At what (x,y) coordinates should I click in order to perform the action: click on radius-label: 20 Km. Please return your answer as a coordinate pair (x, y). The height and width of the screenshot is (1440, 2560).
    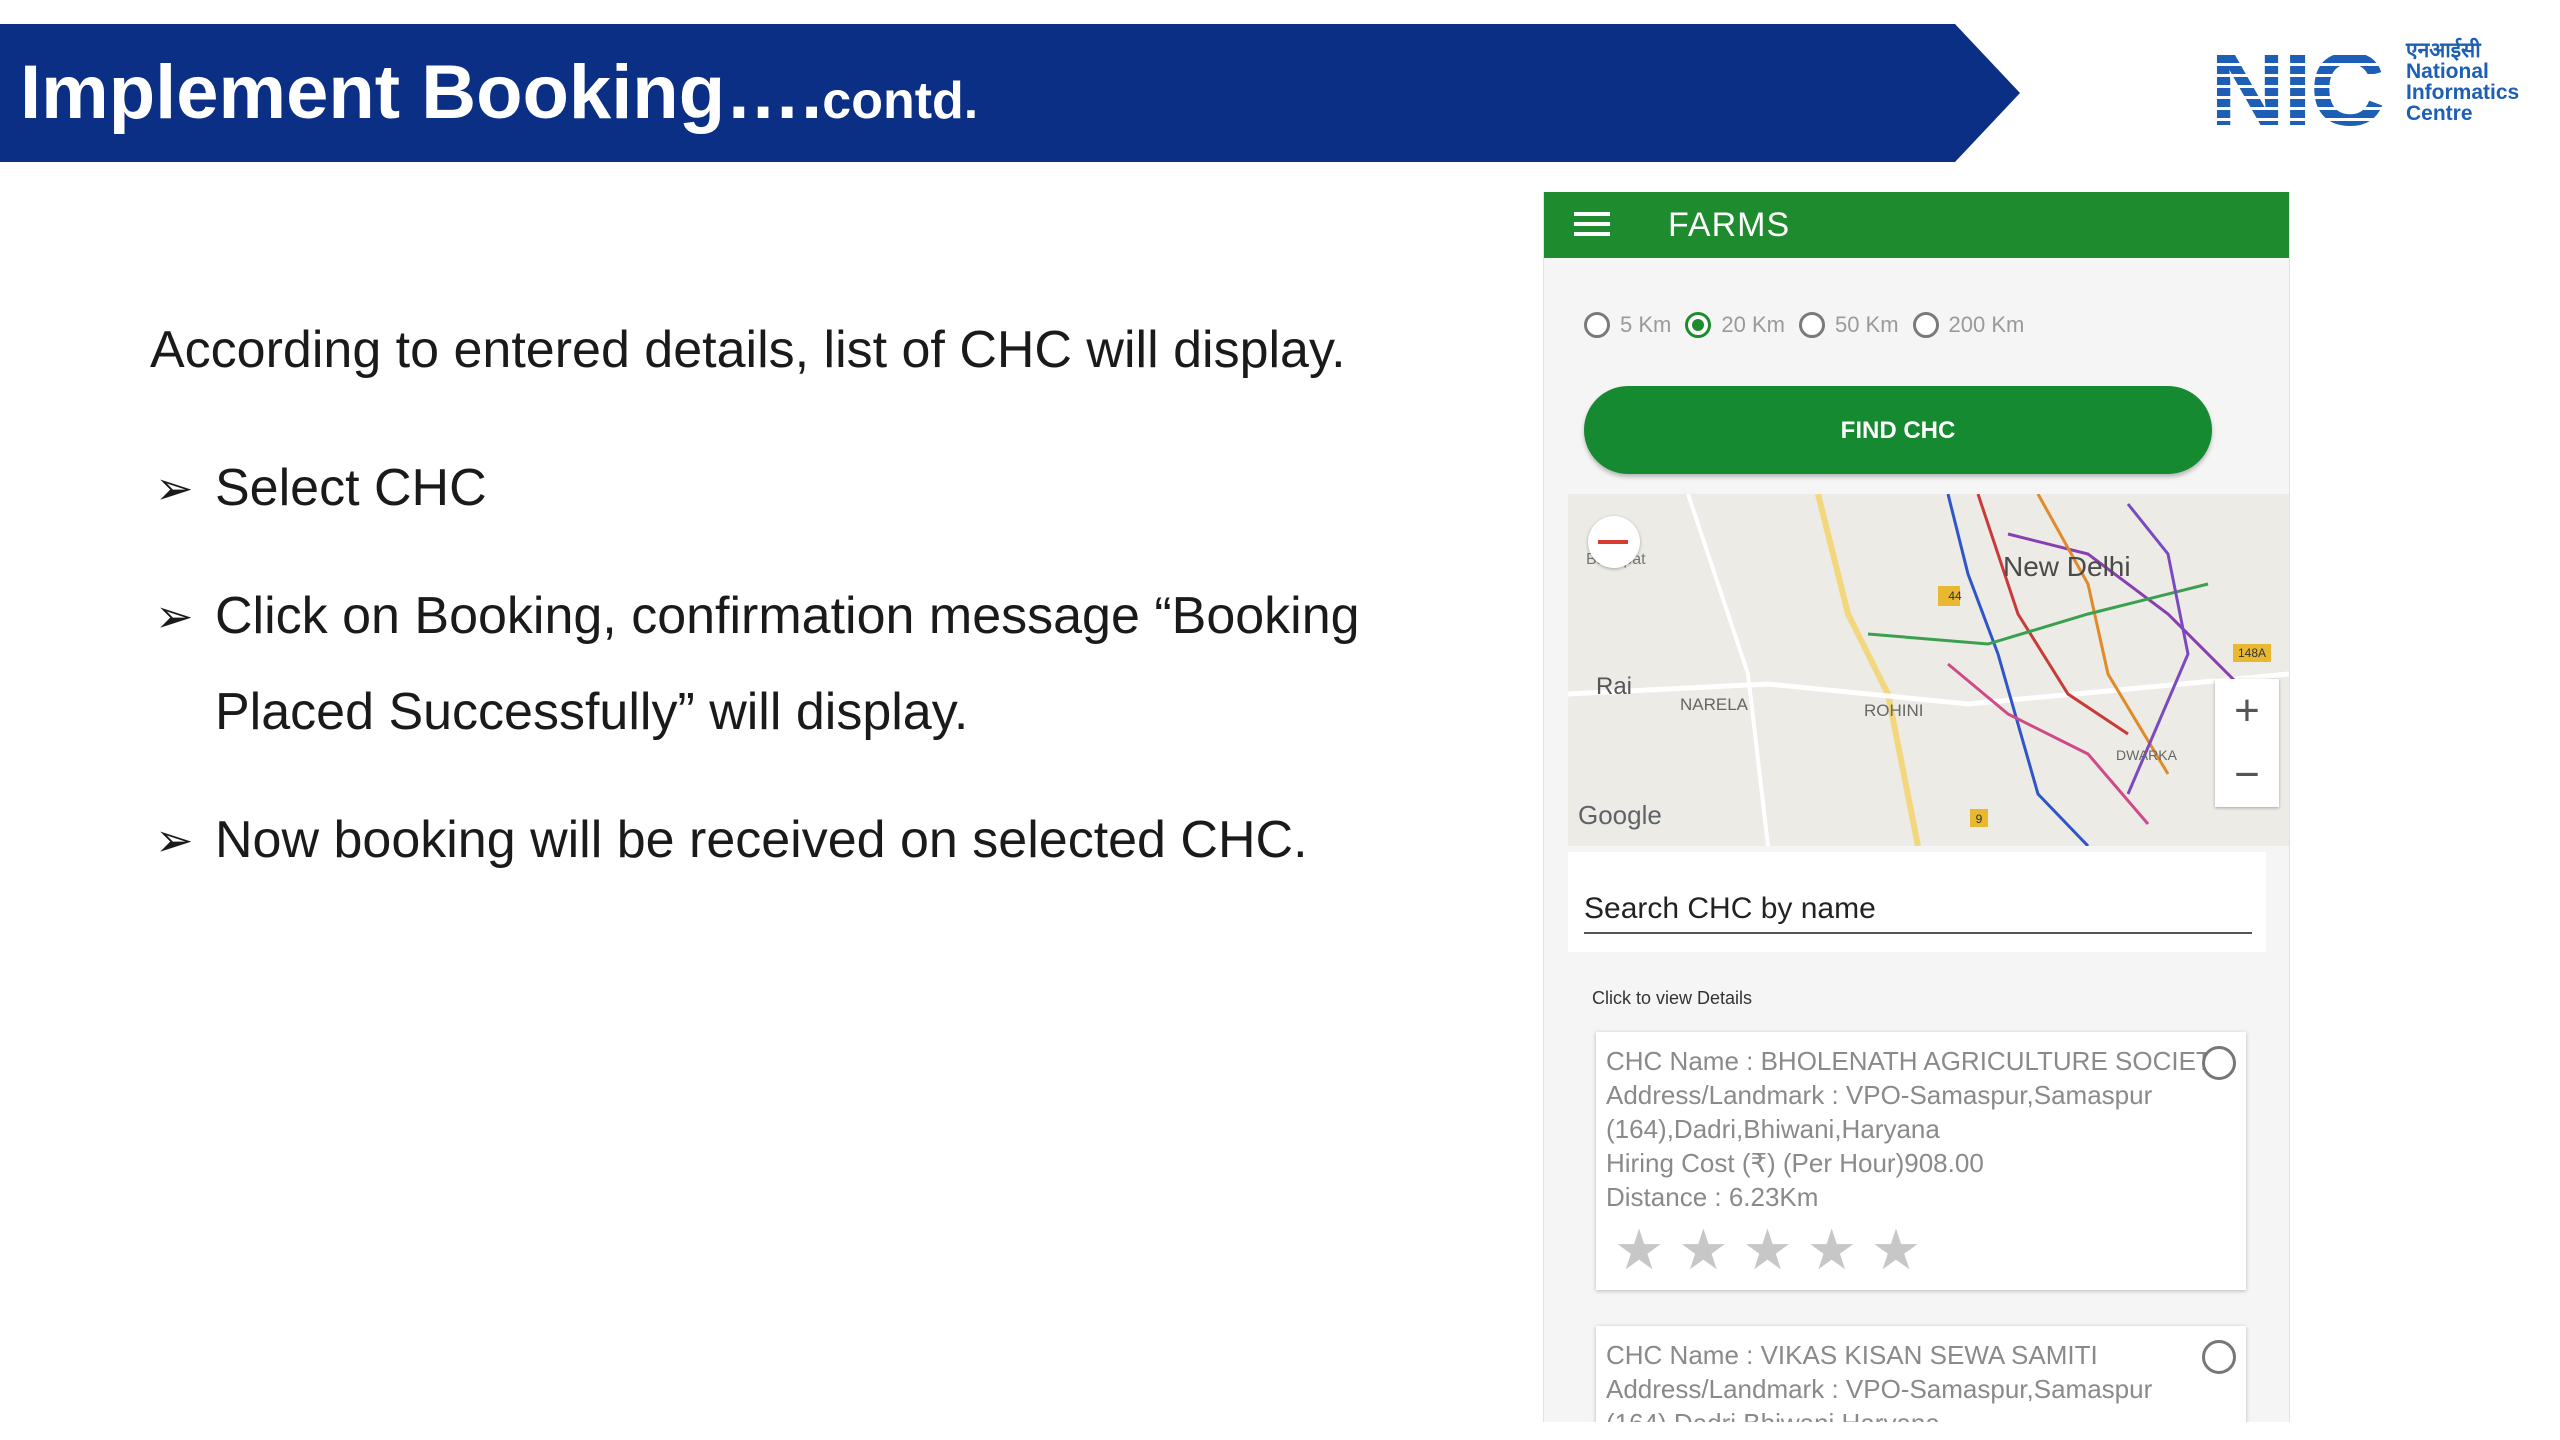
    Looking at the image, I should click on (1753, 324).